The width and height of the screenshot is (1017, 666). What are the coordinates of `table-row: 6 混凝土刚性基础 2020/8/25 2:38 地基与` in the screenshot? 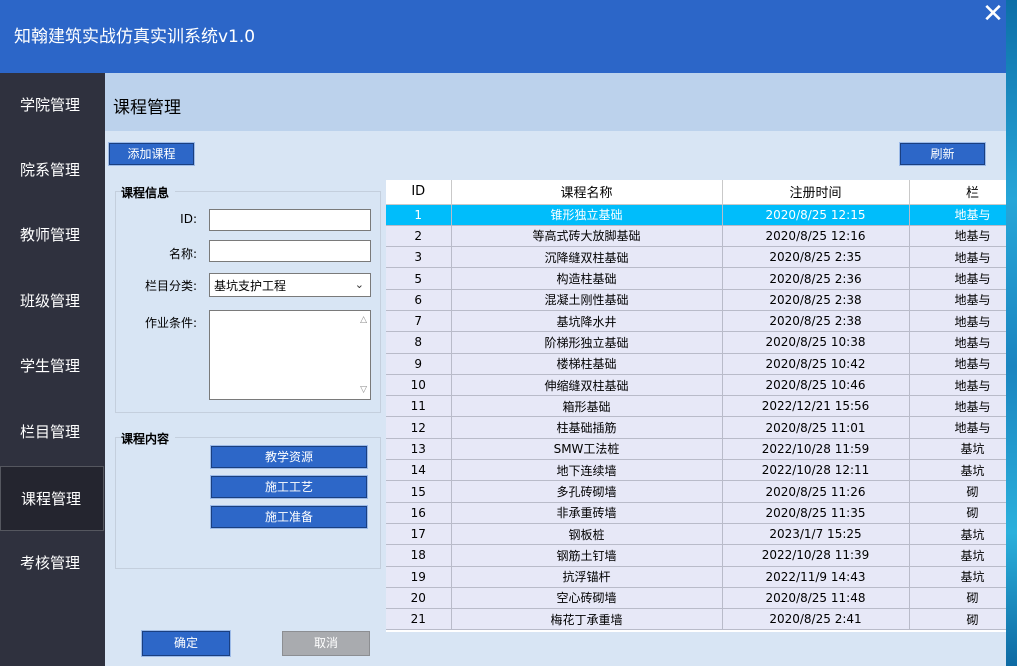 It's located at (696, 300).